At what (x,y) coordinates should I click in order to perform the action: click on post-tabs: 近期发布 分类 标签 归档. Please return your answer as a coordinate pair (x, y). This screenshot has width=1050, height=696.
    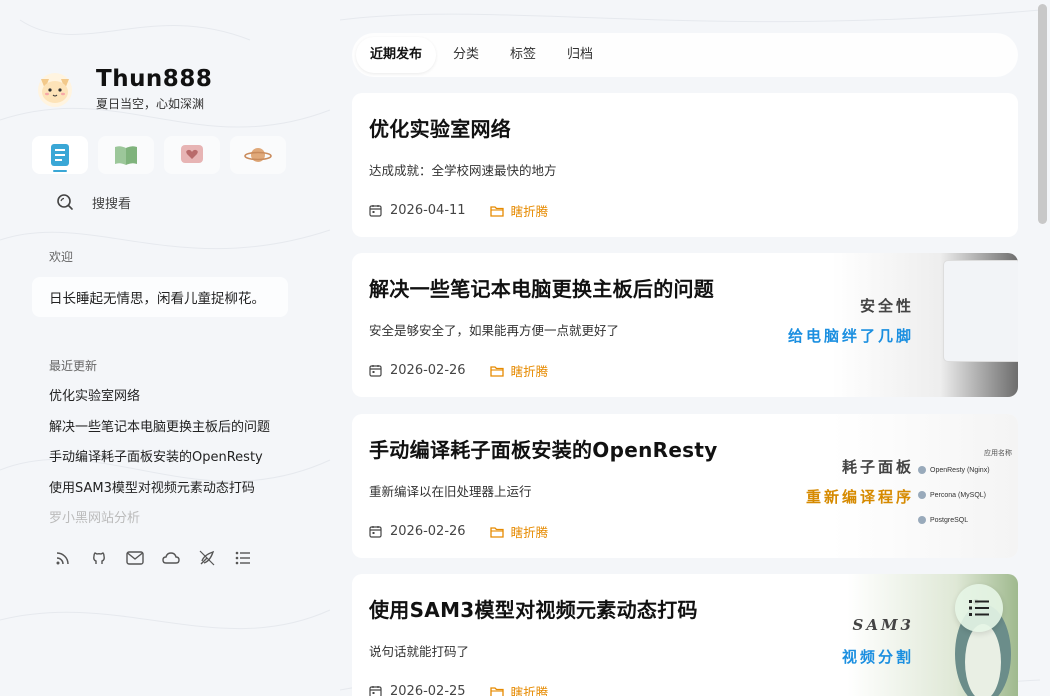
    Looking at the image, I should click on (685, 55).